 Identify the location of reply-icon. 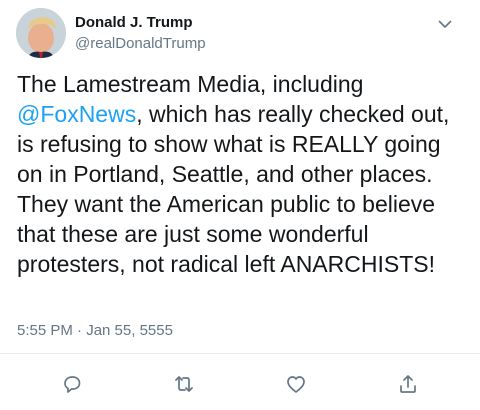
(72, 384).